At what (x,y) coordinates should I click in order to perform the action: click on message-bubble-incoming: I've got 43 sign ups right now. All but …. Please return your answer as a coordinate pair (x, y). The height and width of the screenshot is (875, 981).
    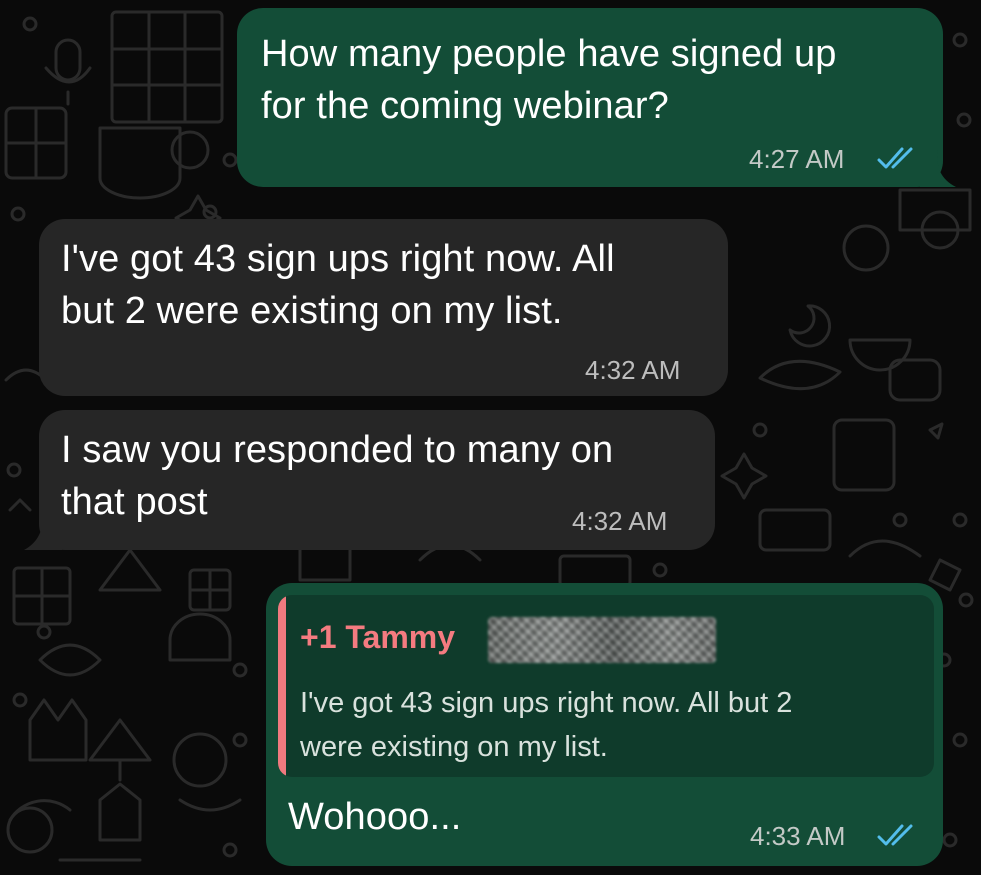
    Looking at the image, I should click on (383, 307).